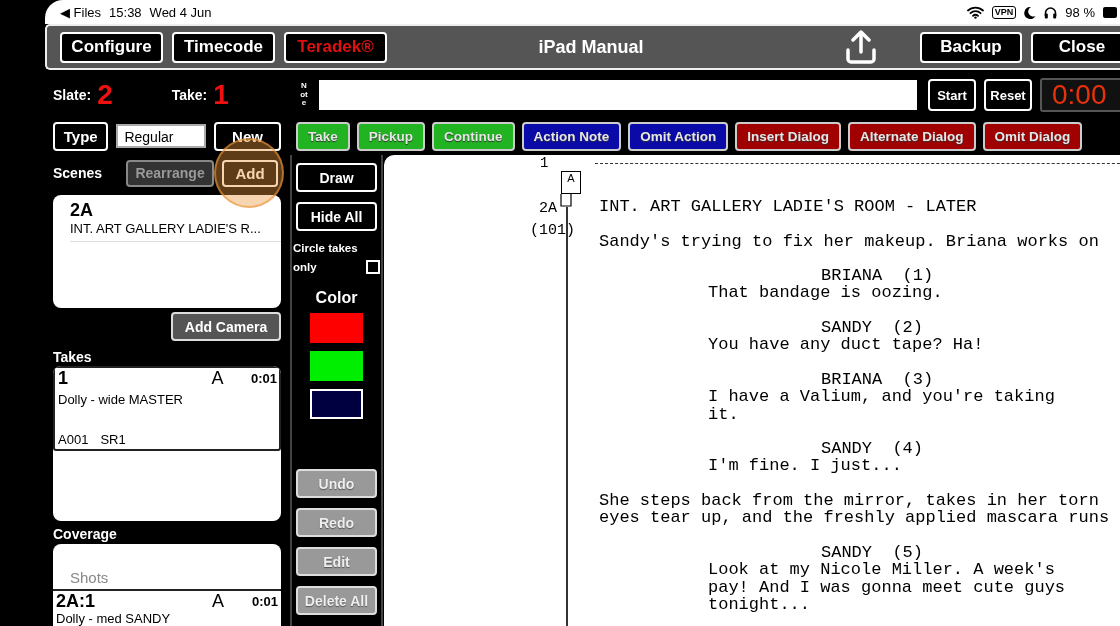 Image resolution: width=1120 pixels, height=626 pixels. Describe the element at coordinates (952, 95) in the screenshot. I see `timer-button: Start` at that location.